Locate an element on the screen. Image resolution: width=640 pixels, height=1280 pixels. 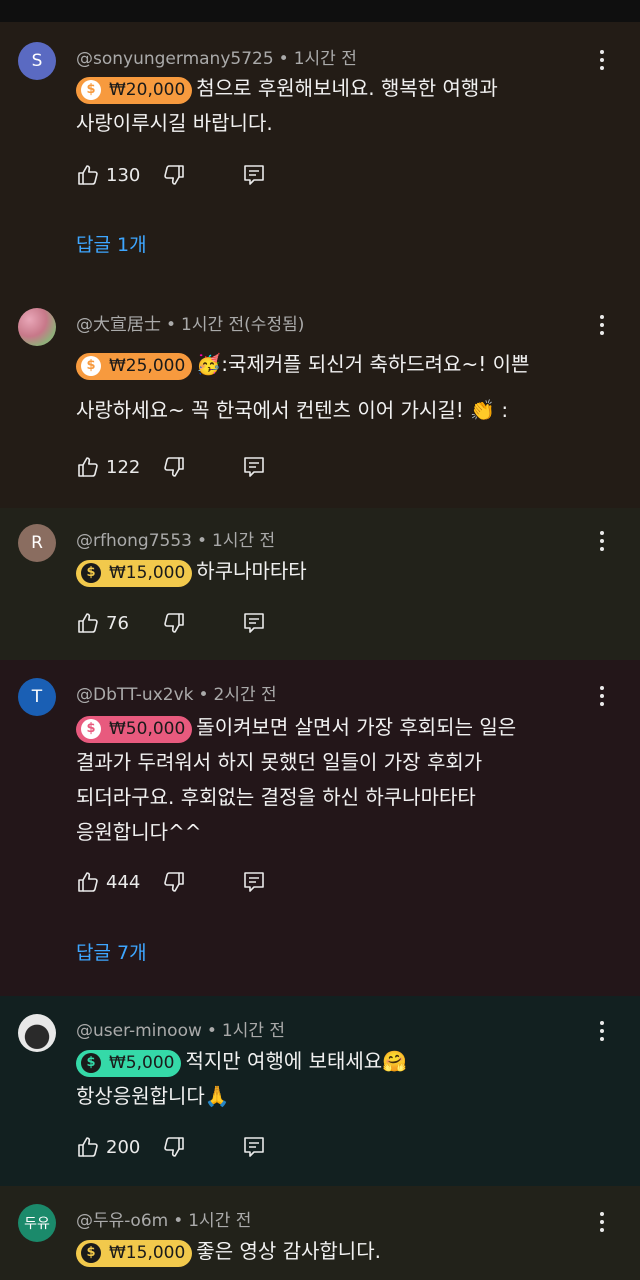
like-count: 200 is located at coordinates (123, 1147).